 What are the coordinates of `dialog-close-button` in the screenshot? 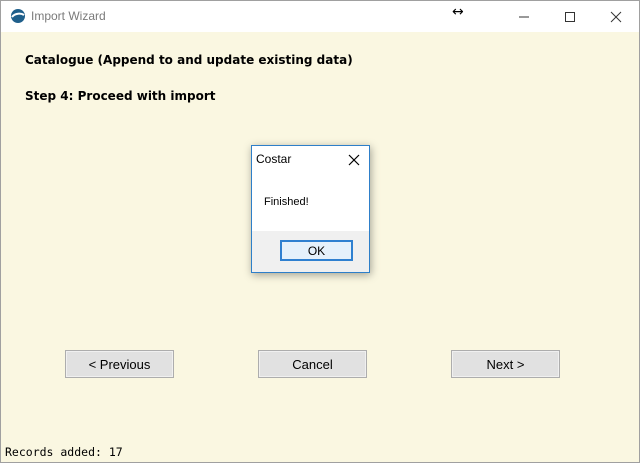 It's located at (354, 160).